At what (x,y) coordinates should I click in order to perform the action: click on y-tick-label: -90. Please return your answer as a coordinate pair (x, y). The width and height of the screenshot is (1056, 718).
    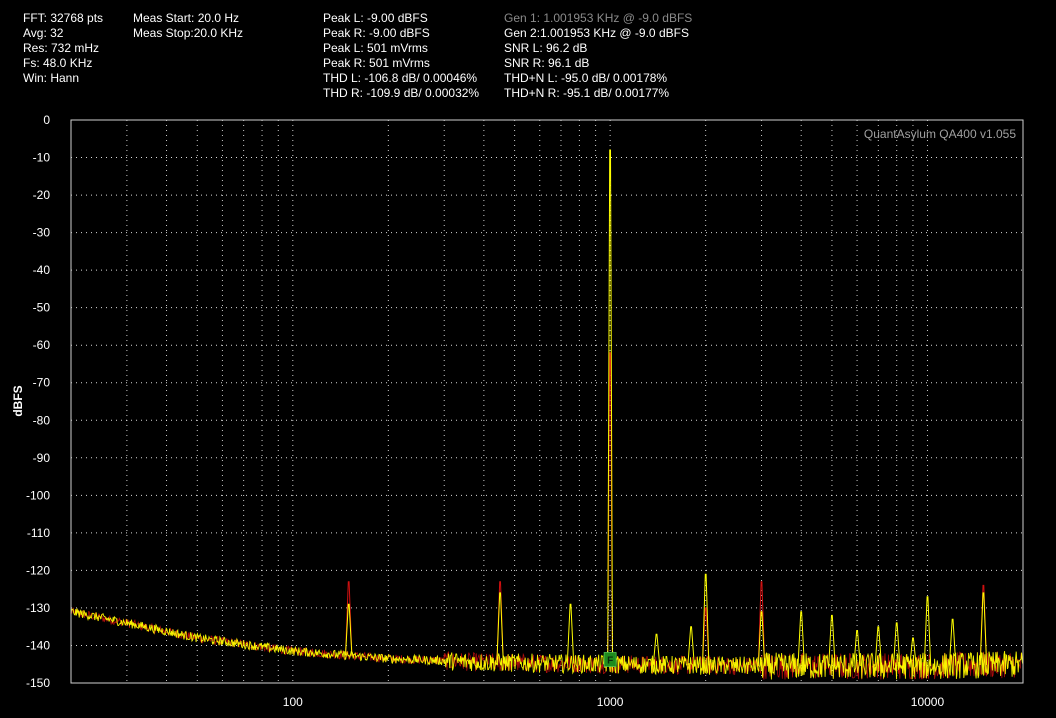
    Looking at the image, I should click on (42, 458).